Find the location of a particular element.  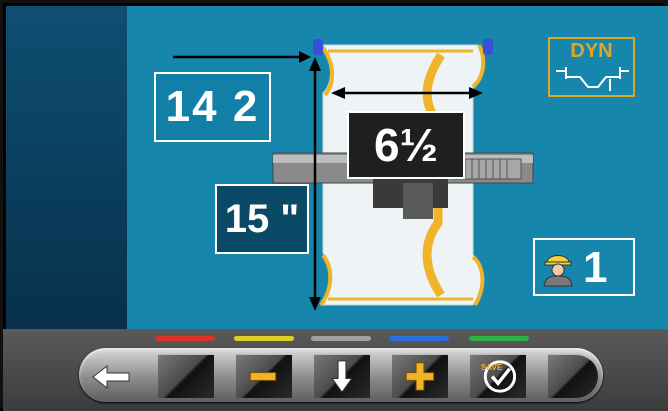

diameter-arrow-top is located at coordinates (315, 64).